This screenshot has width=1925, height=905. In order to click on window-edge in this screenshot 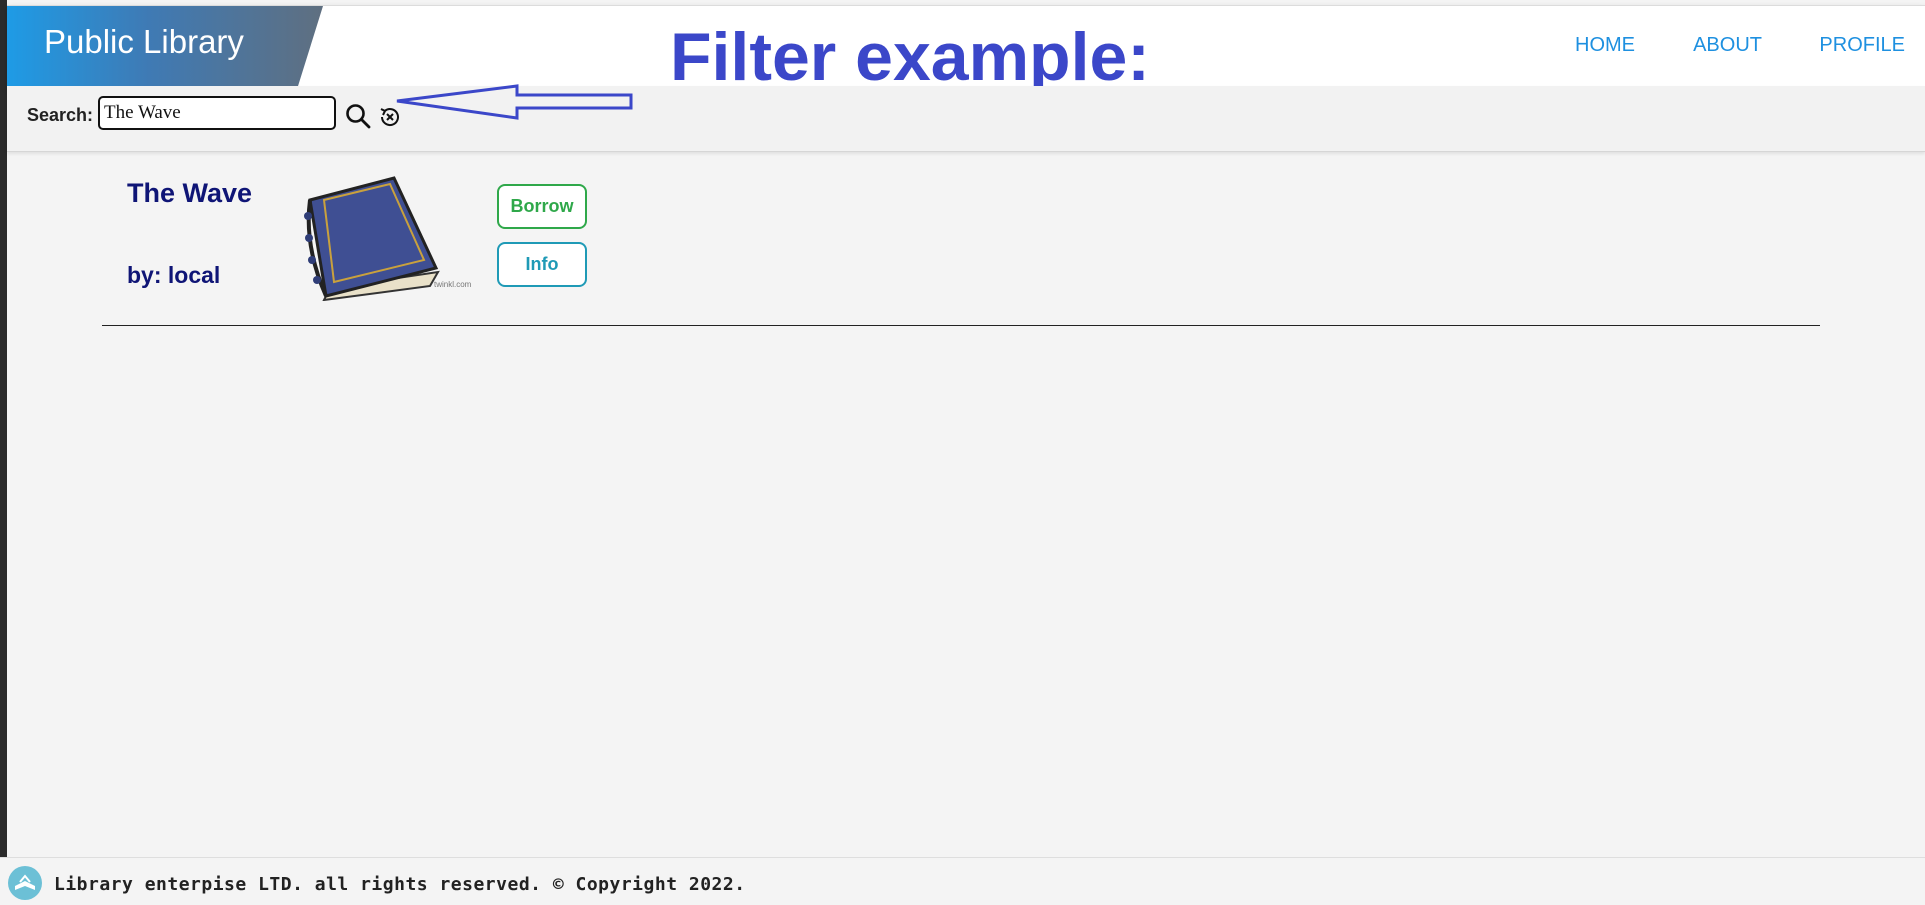, I will do `click(3, 448)`.